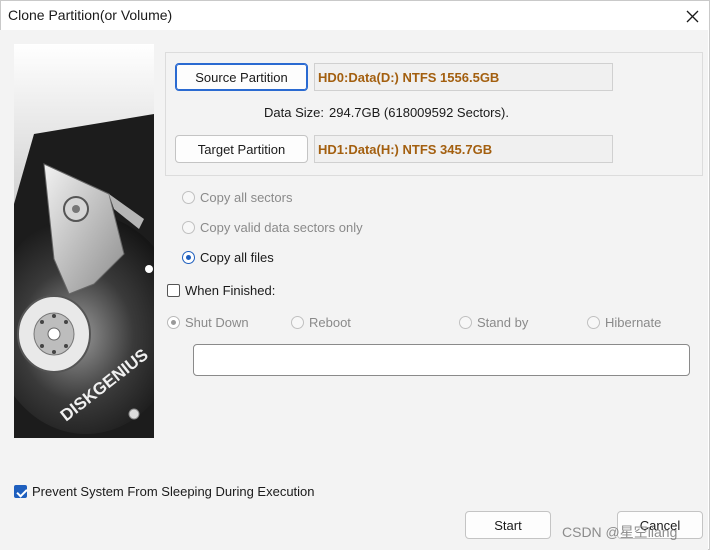  What do you see at coordinates (503, 322) in the screenshot?
I see `stand-by-label: Stand by` at bounding box center [503, 322].